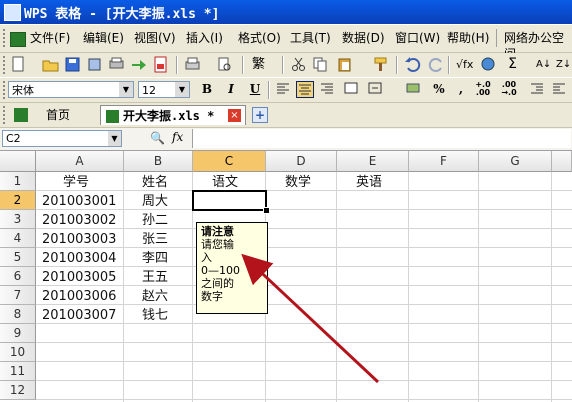  Describe the element at coordinates (488, 64) in the screenshot. I see `hyperlink-icon` at that location.